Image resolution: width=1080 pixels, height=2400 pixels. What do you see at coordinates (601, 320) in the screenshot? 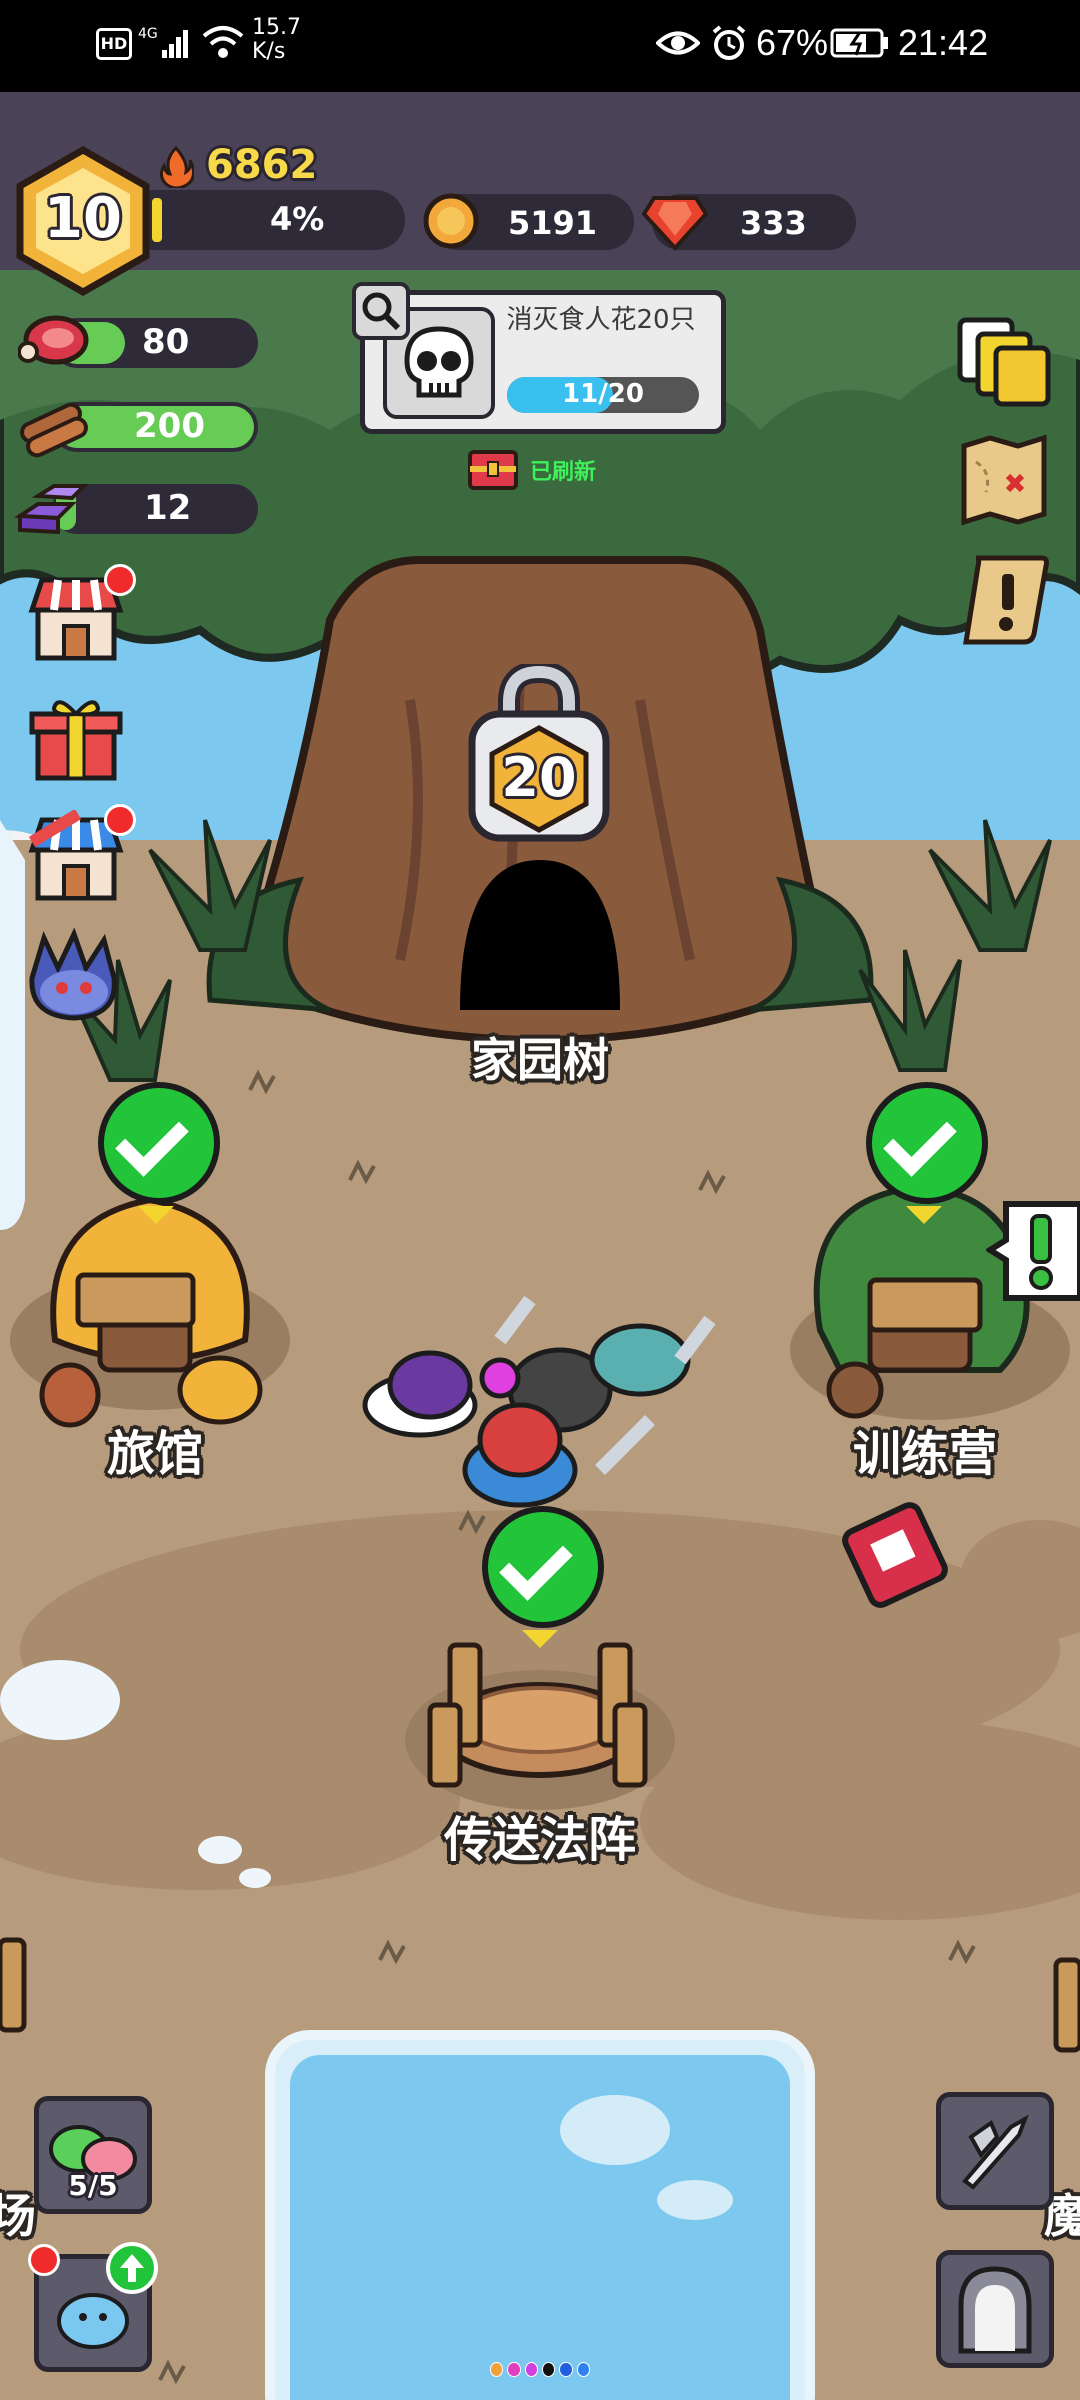
I see `quest-title: 消灭食人花20只` at bounding box center [601, 320].